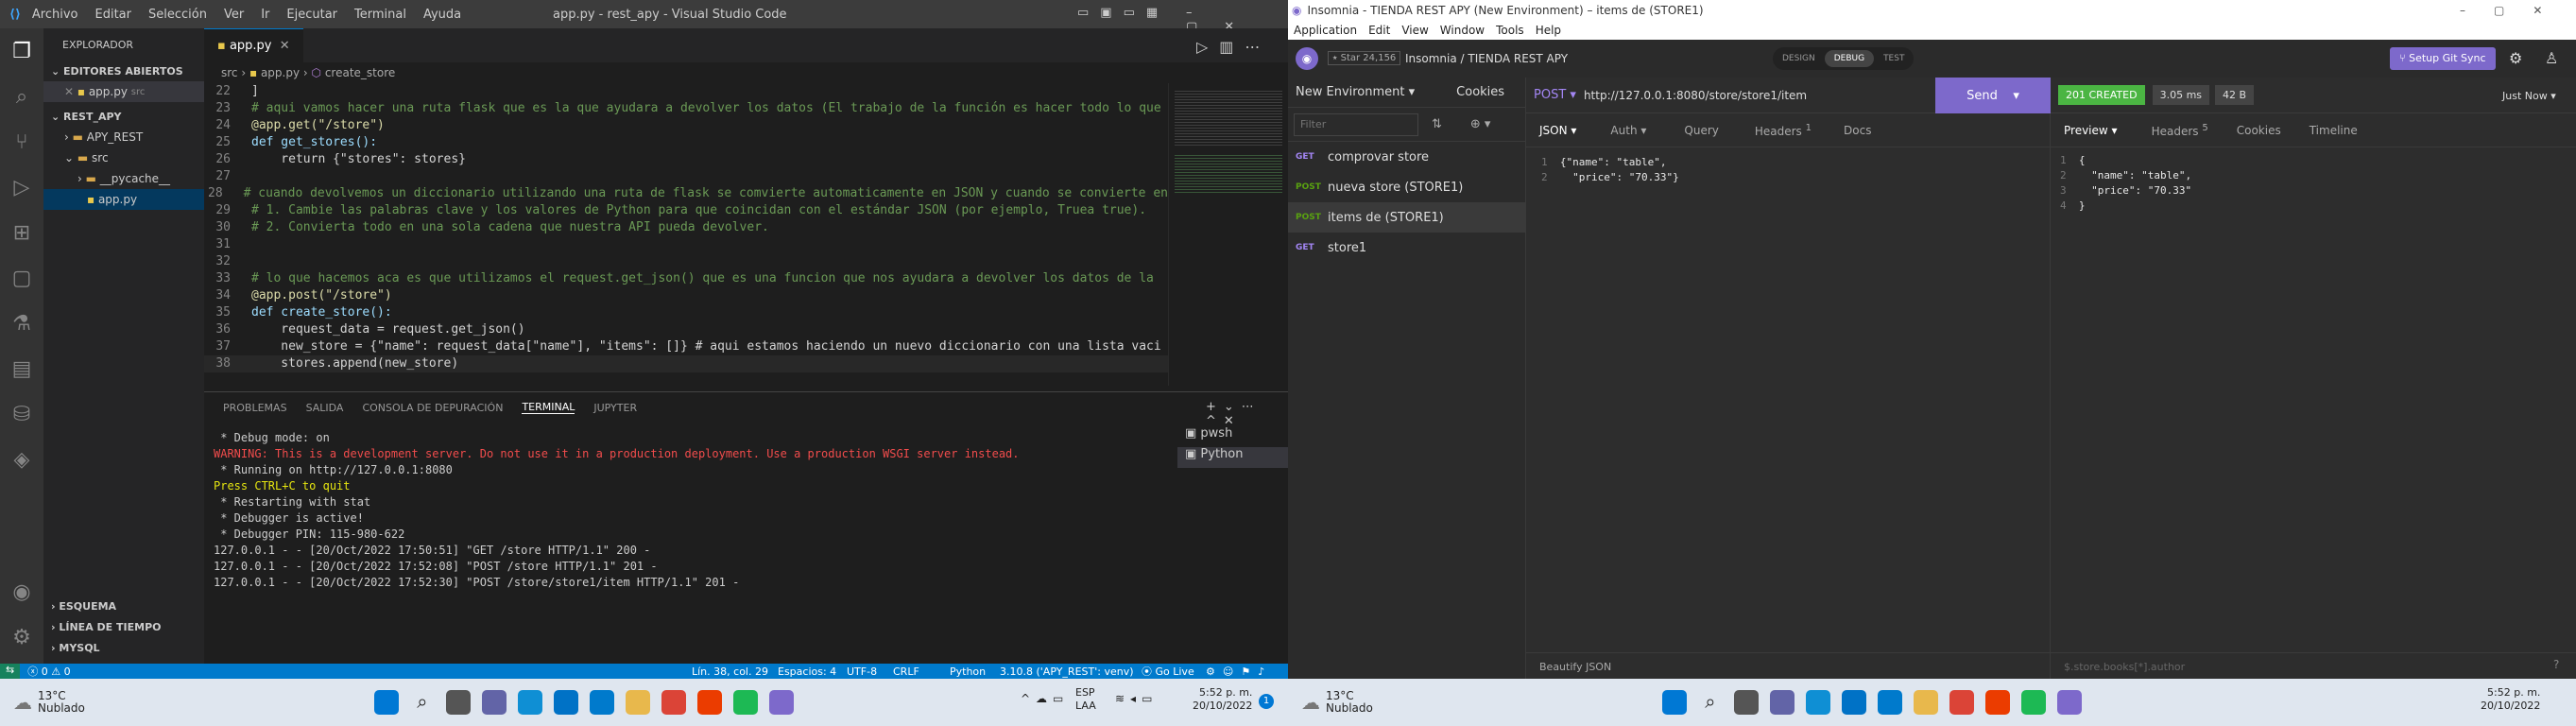  Describe the element at coordinates (1993, 95) in the screenshot. I see `send-button: Send ▾` at that location.